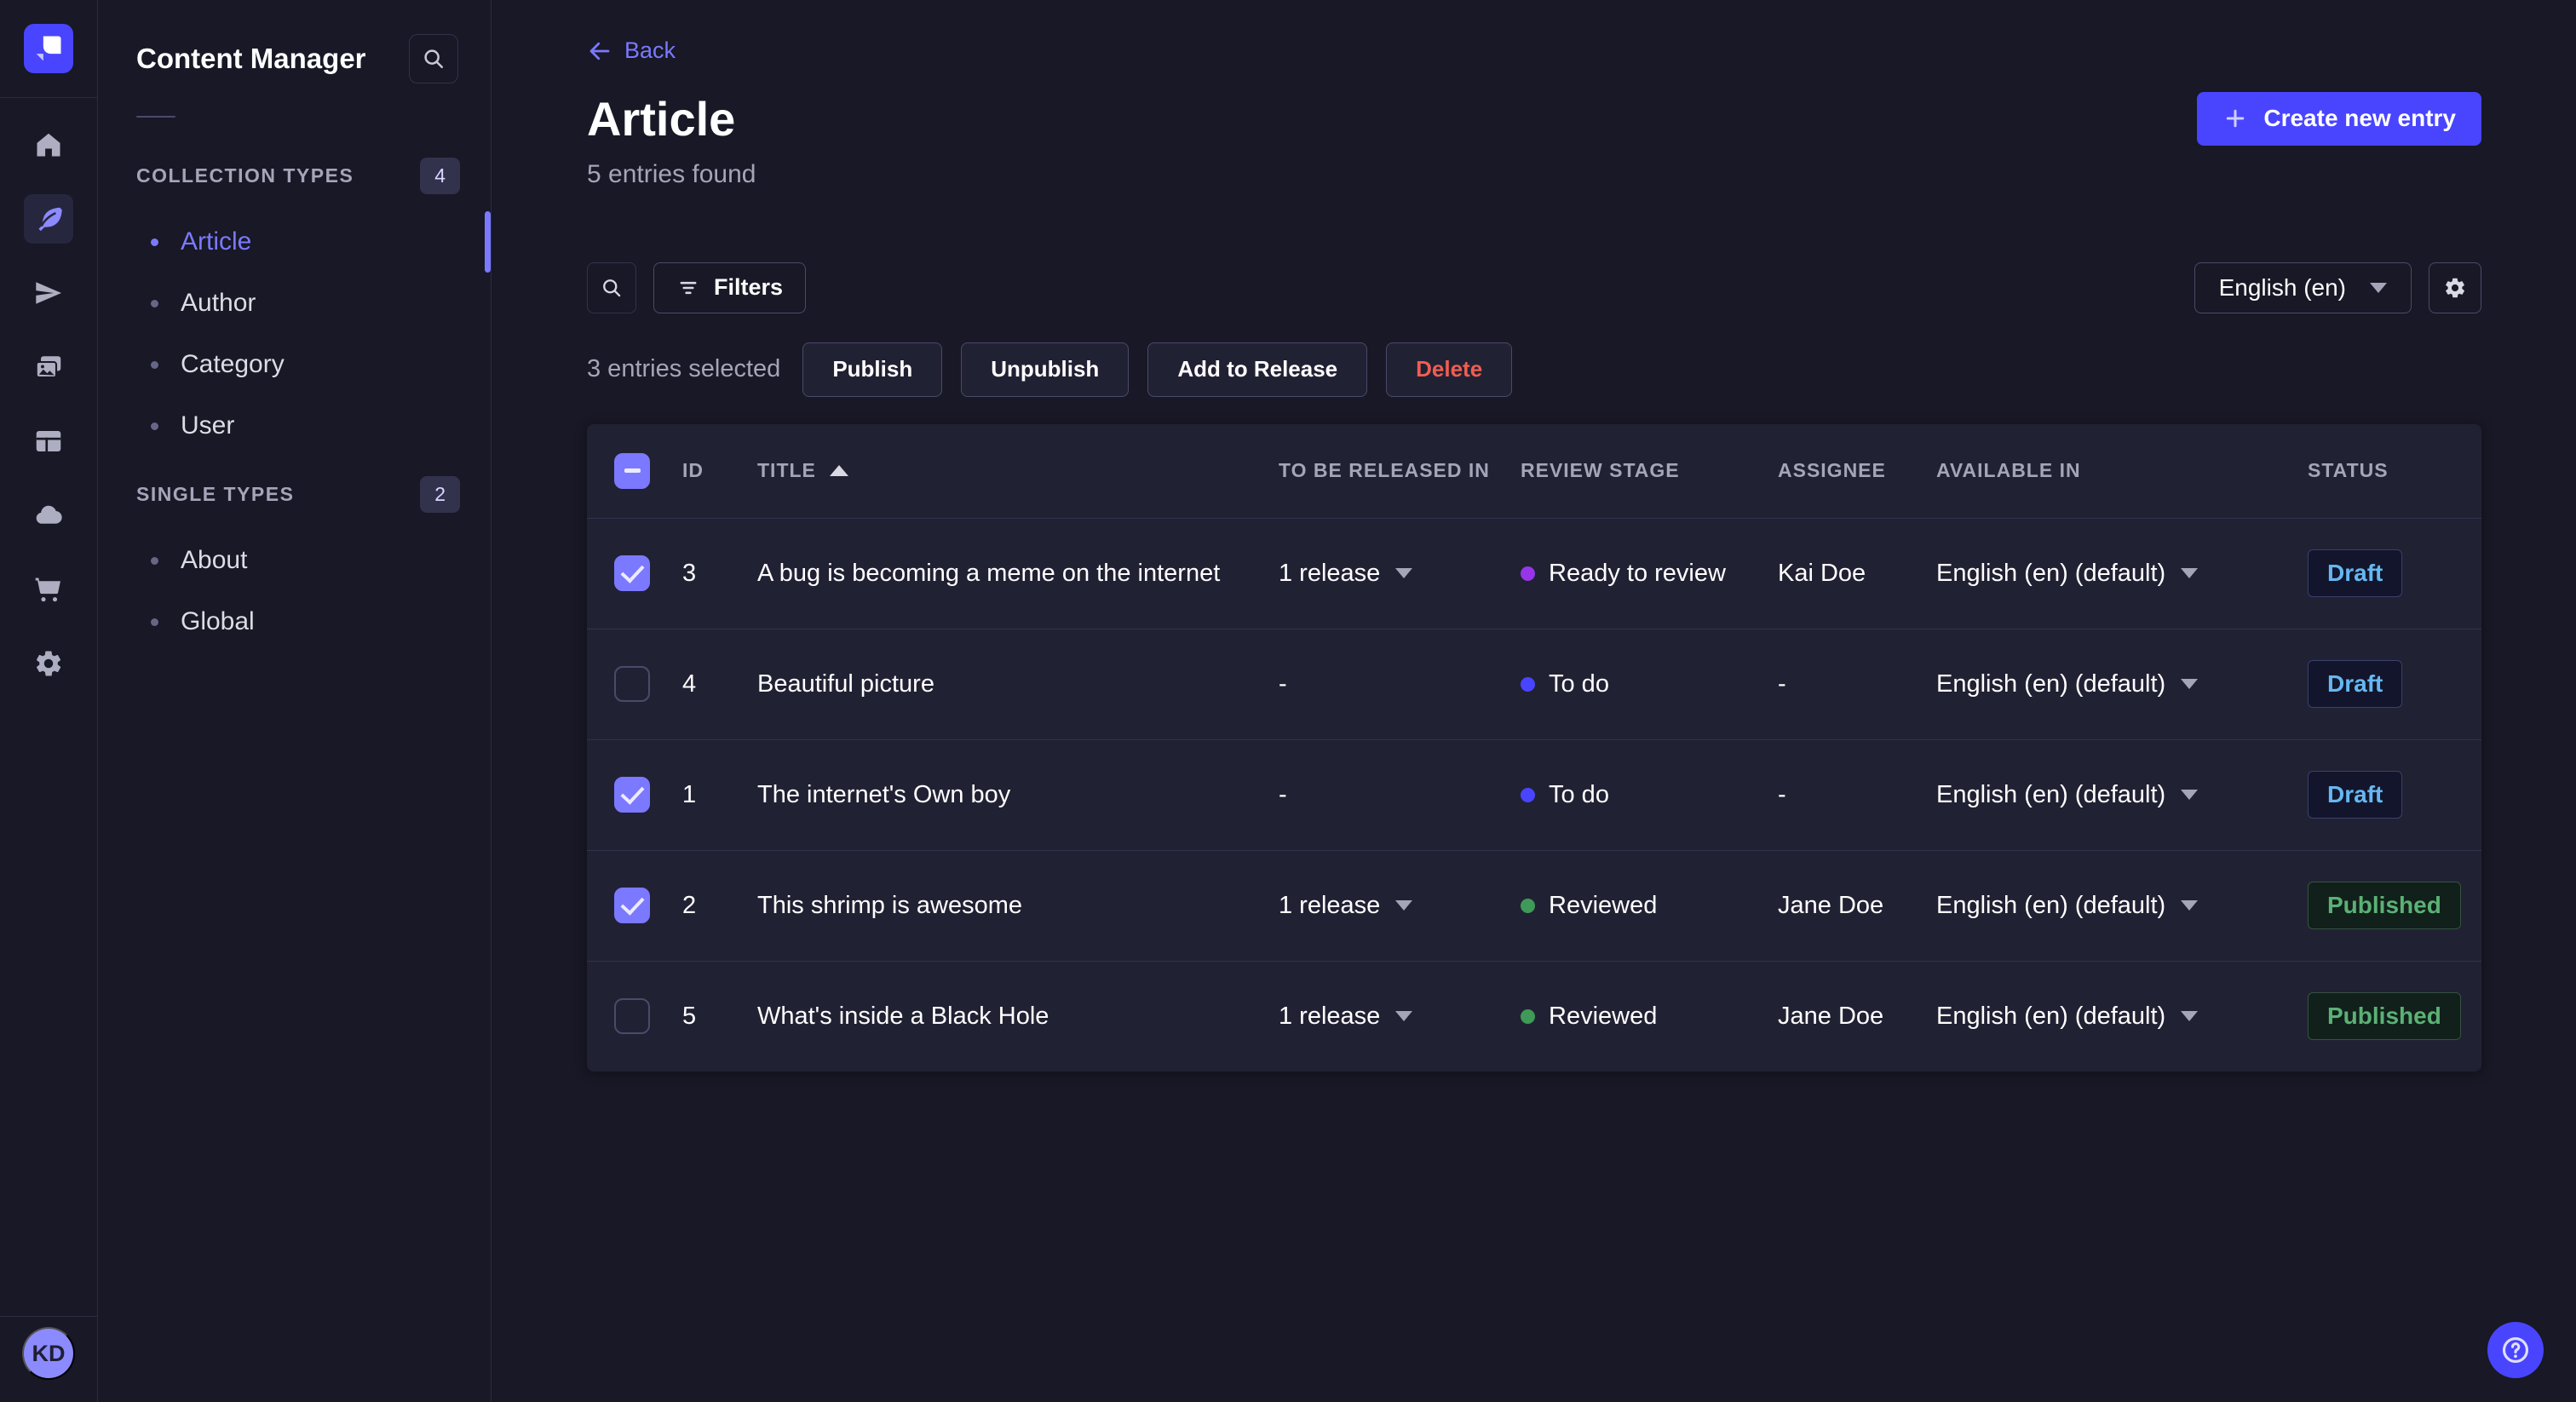 This screenshot has width=2576, height=1402. Describe the element at coordinates (1018, 471) in the screenshot. I see `column-header-title: TITLE` at that location.